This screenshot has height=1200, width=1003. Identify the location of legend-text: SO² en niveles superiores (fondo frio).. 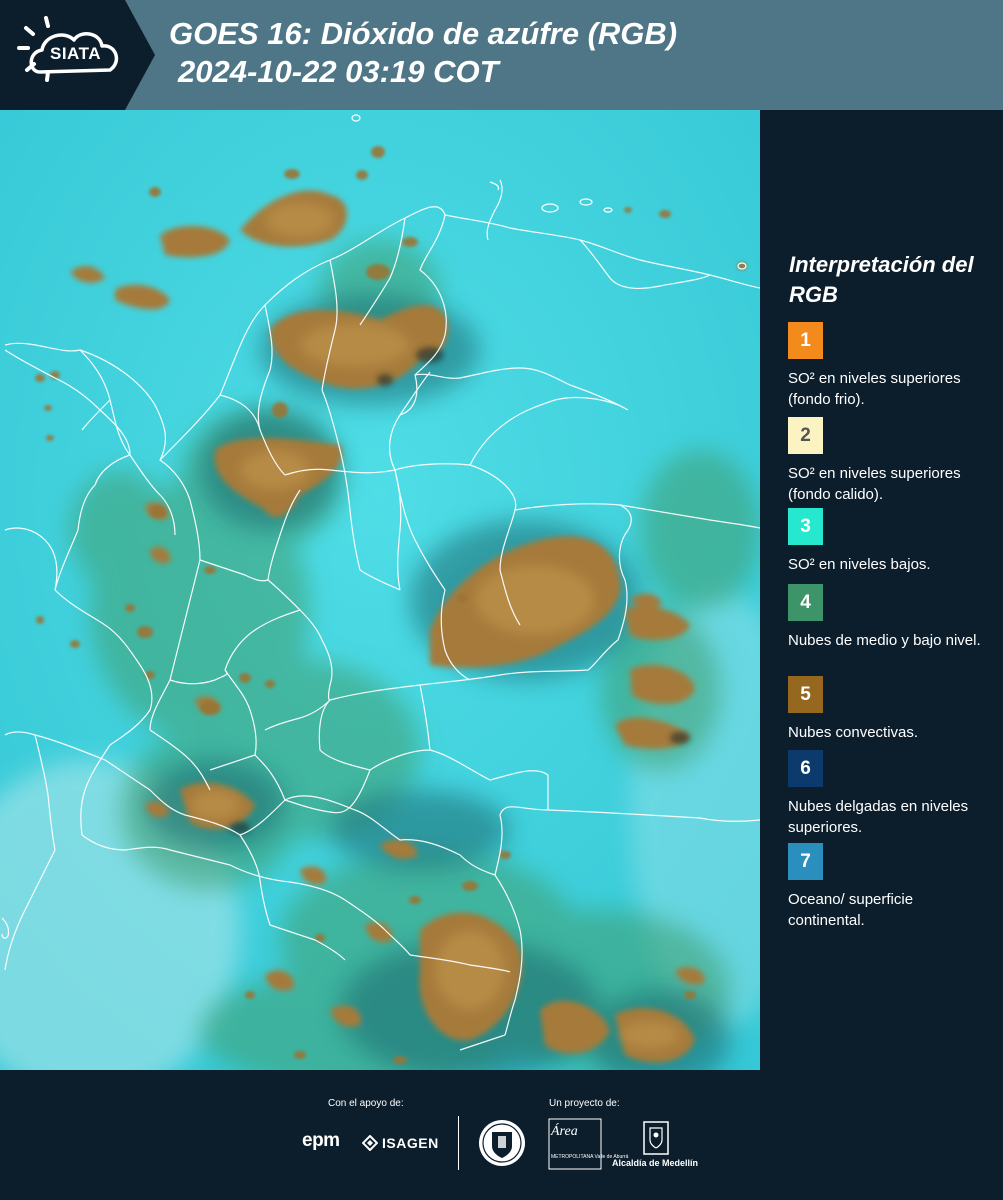
(874, 389).